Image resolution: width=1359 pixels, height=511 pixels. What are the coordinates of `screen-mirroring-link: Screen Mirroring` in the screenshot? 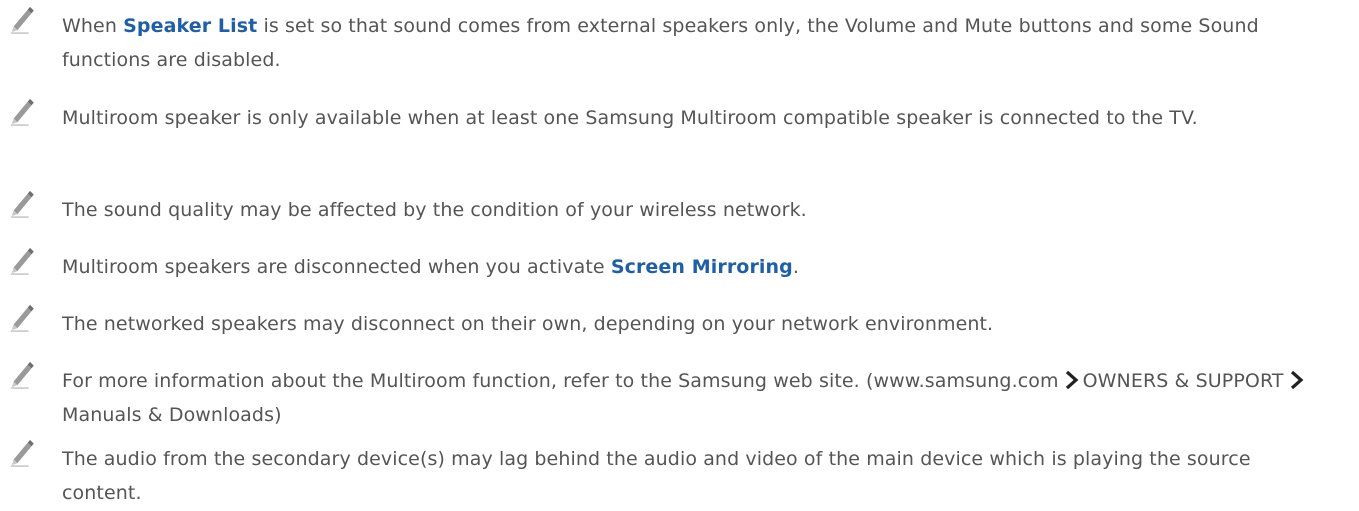 It's located at (701, 267).